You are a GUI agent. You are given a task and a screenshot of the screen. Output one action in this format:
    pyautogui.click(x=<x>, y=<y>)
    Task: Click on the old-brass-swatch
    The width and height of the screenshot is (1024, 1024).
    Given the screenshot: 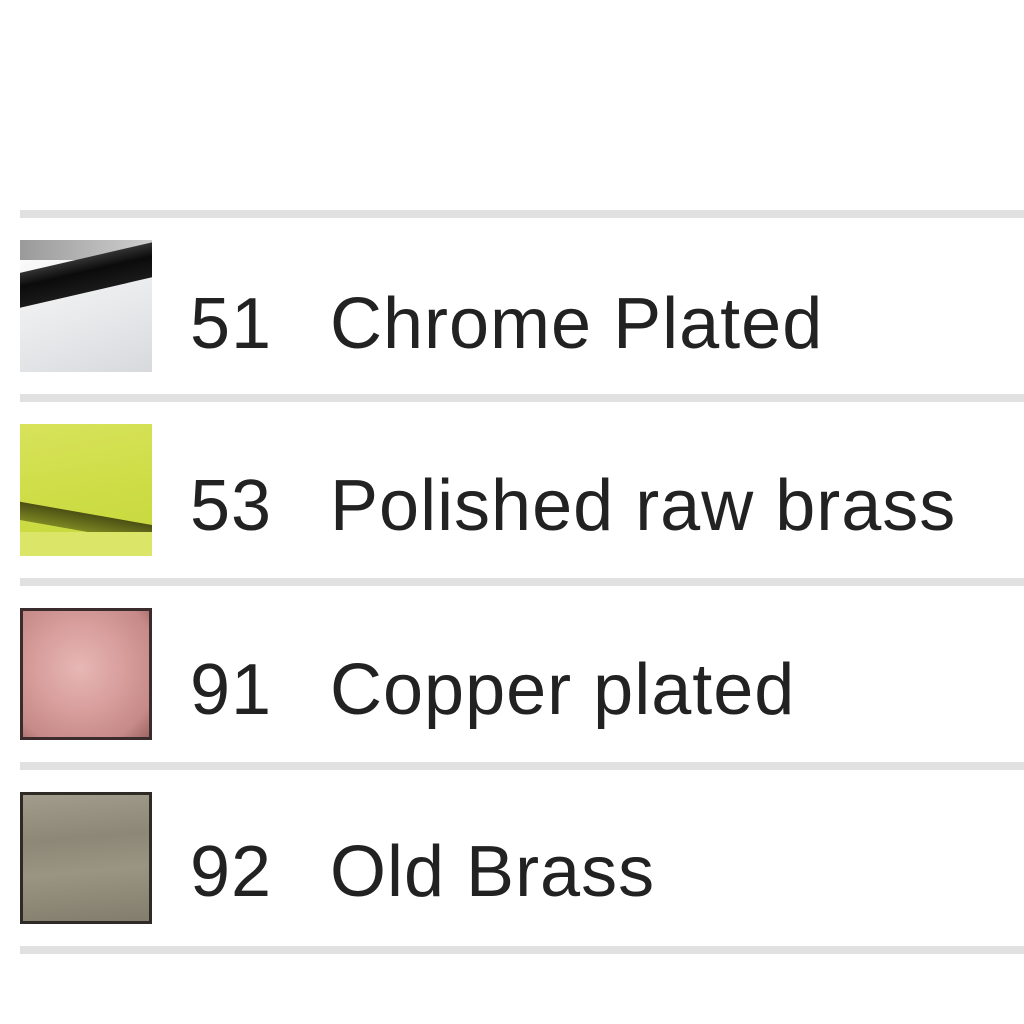 What is the action you would take?
    pyautogui.click(x=86, y=858)
    